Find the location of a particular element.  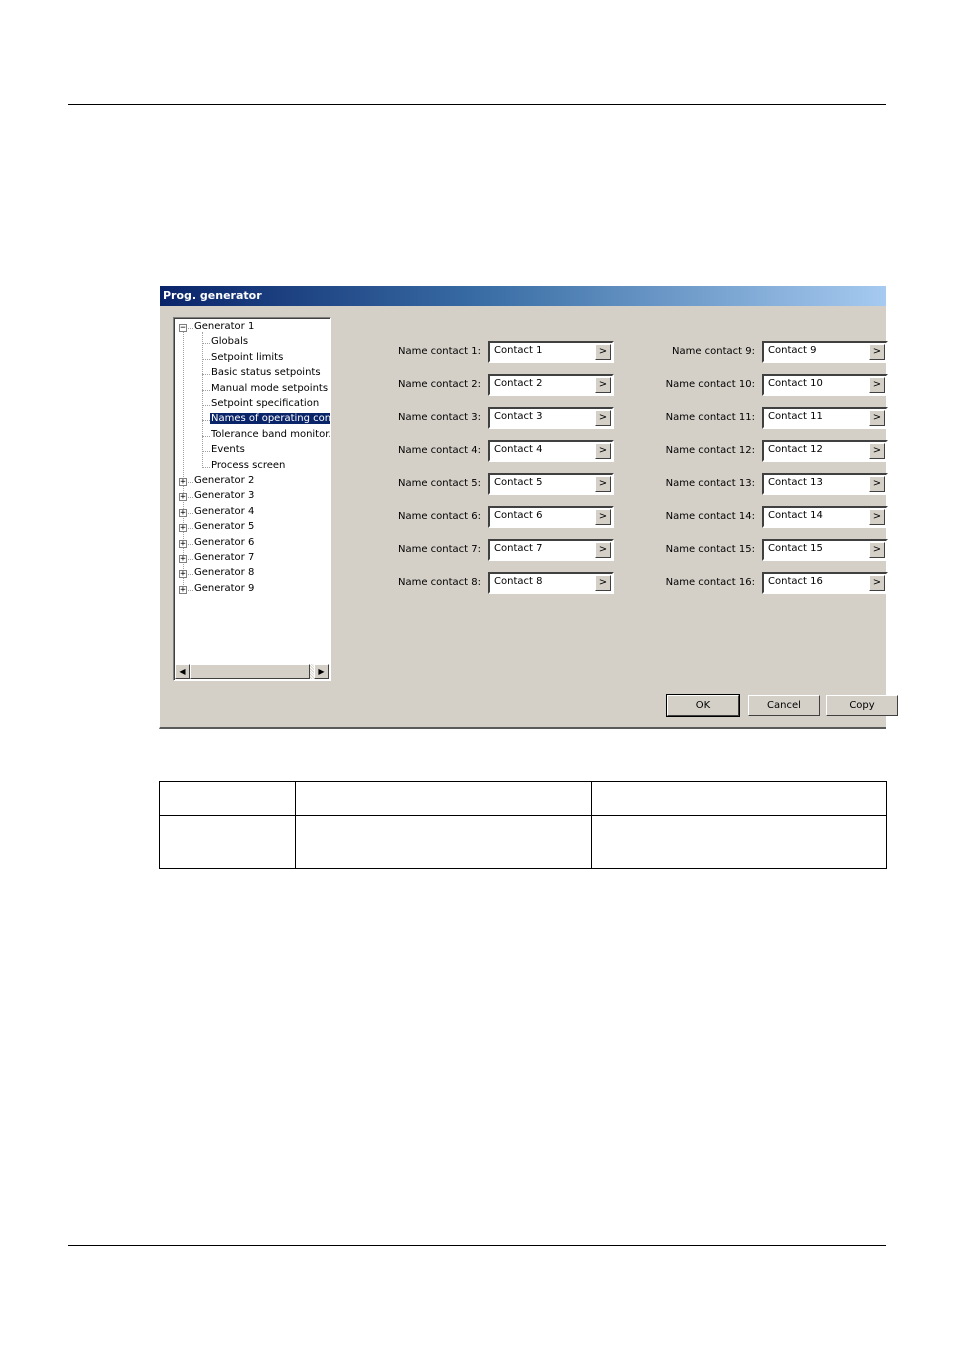

contact-name-label: Name contact 9: is located at coordinates (713, 351).